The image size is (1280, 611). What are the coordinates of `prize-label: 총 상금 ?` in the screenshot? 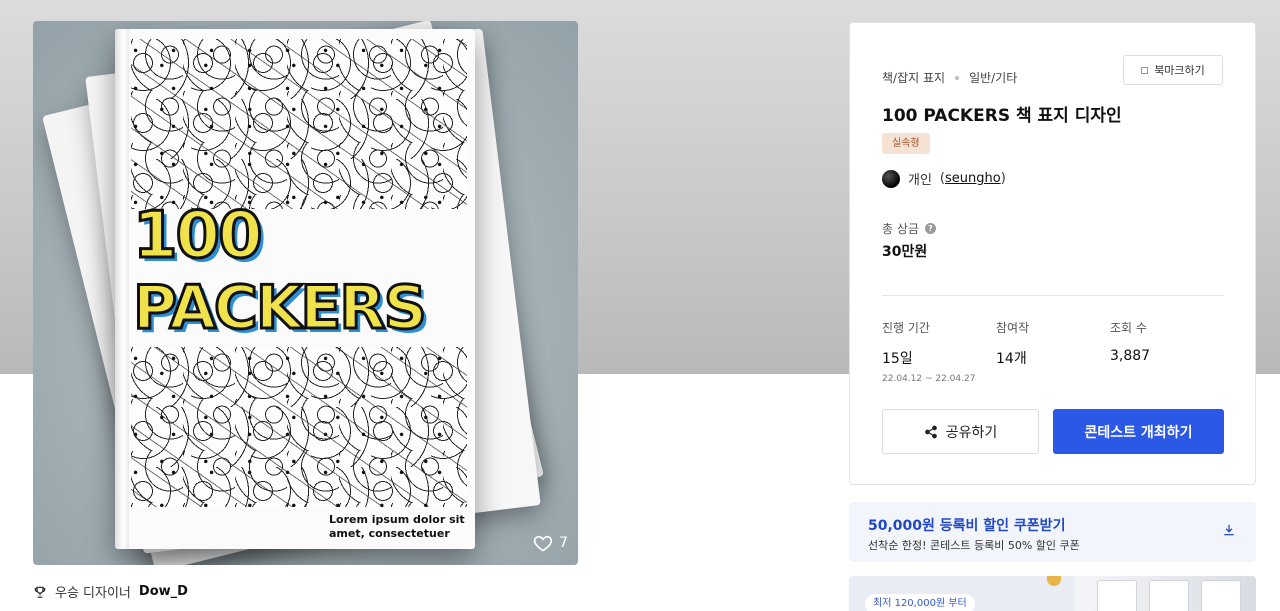 It's located at (909, 228).